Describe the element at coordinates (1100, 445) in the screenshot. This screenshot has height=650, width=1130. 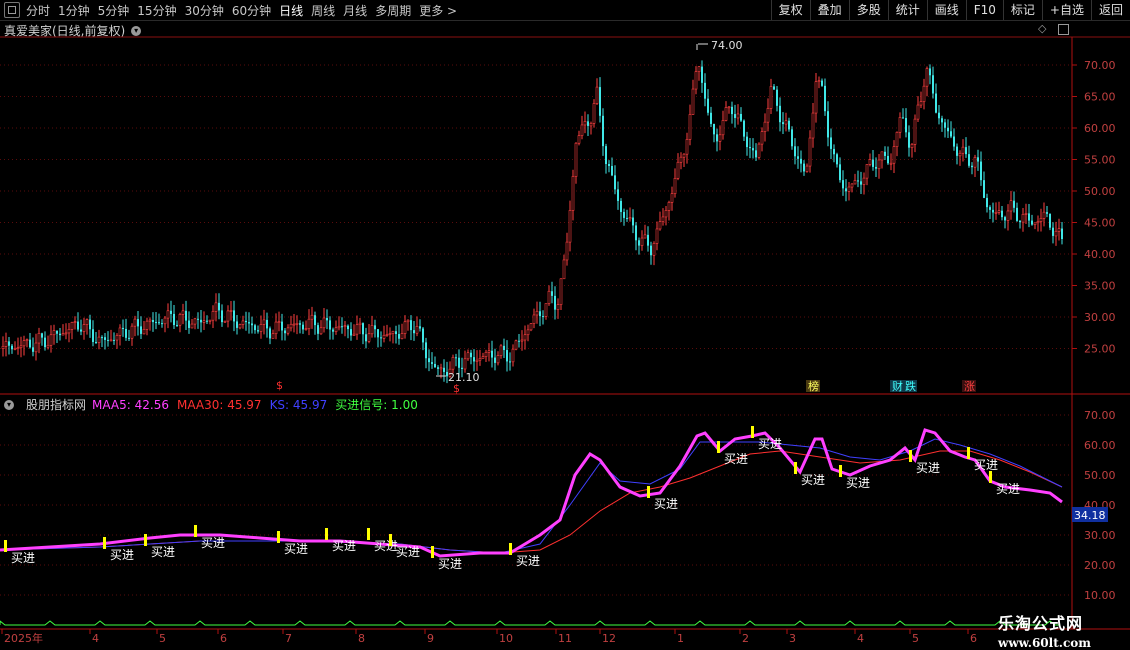
I see `indicator-tick-label: 60.00` at that location.